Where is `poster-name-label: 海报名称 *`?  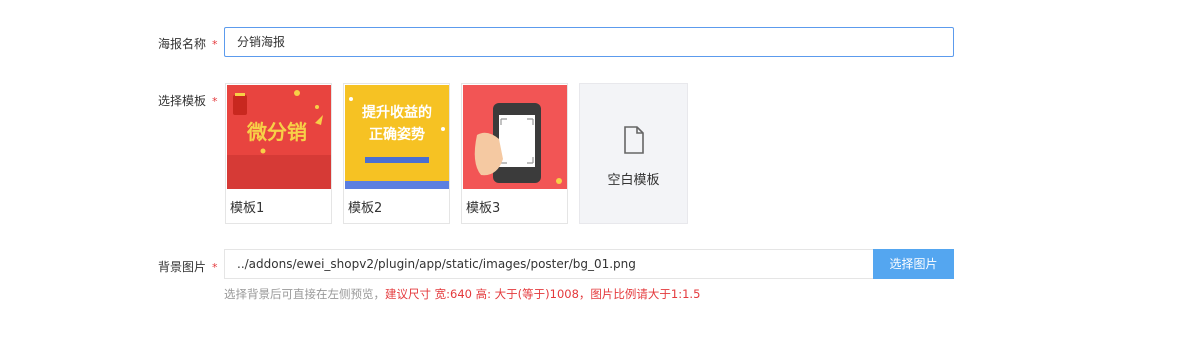 poster-name-label: 海报名称 * is located at coordinates (188, 43).